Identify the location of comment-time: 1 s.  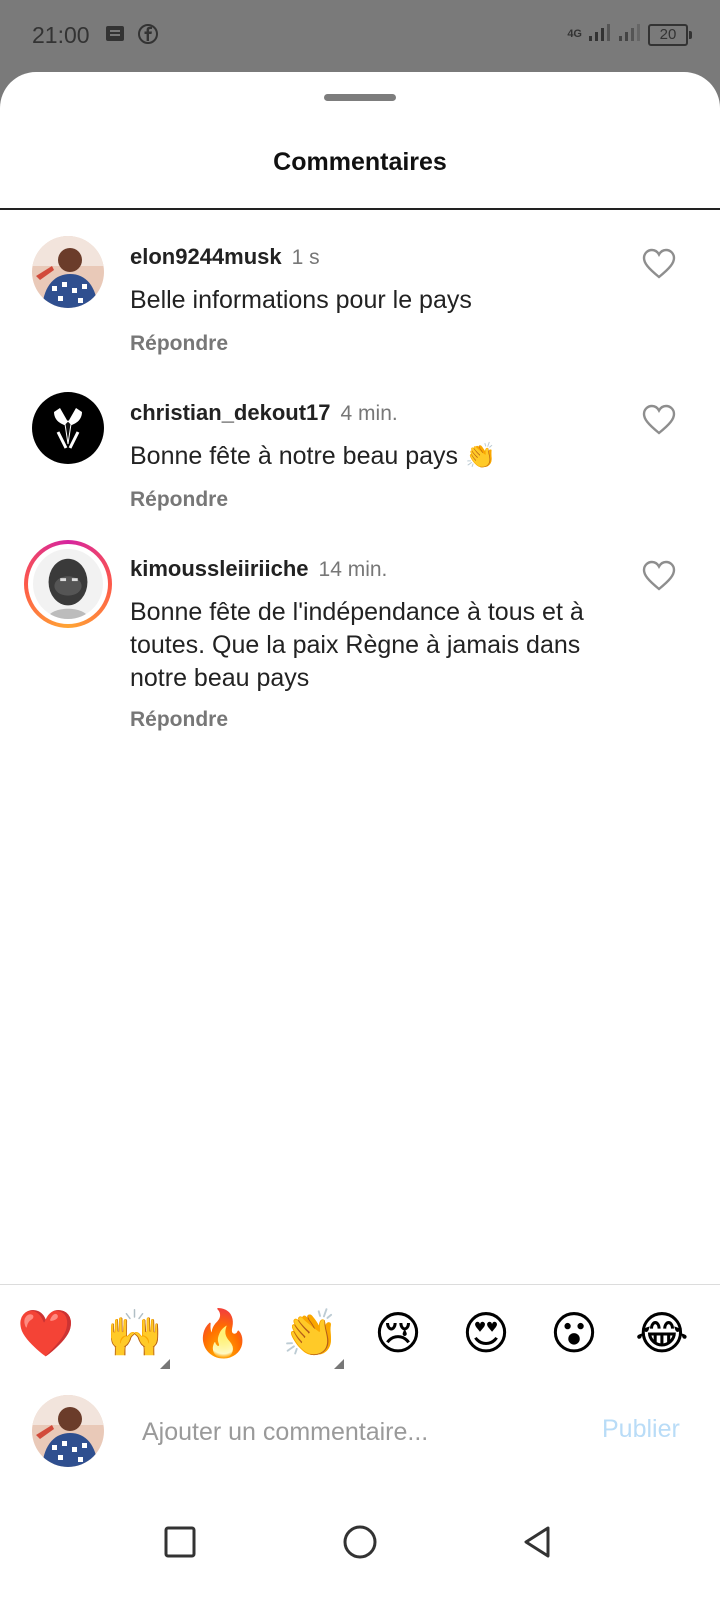
(305, 257).